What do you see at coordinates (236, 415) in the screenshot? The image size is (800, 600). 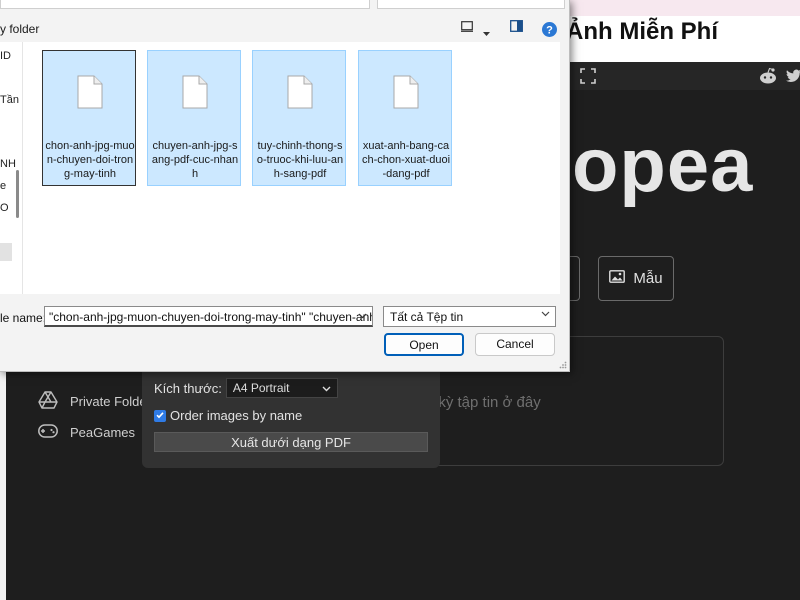 I see `order-by-name-label: Order images by name` at bounding box center [236, 415].